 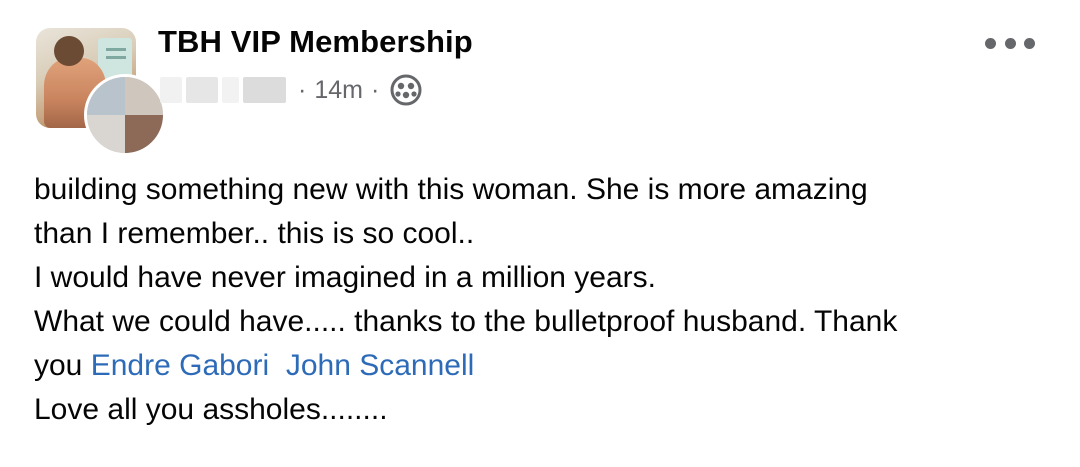 What do you see at coordinates (225, 90) in the screenshot?
I see `redacted-author-name` at bounding box center [225, 90].